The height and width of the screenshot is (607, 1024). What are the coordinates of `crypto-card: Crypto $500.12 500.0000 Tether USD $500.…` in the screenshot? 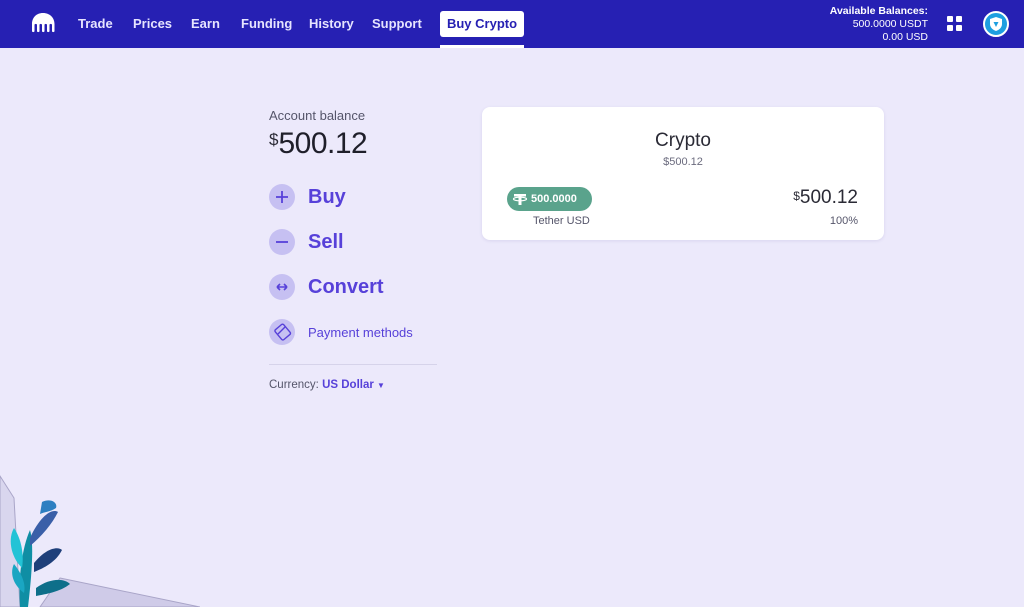 It's located at (683, 173).